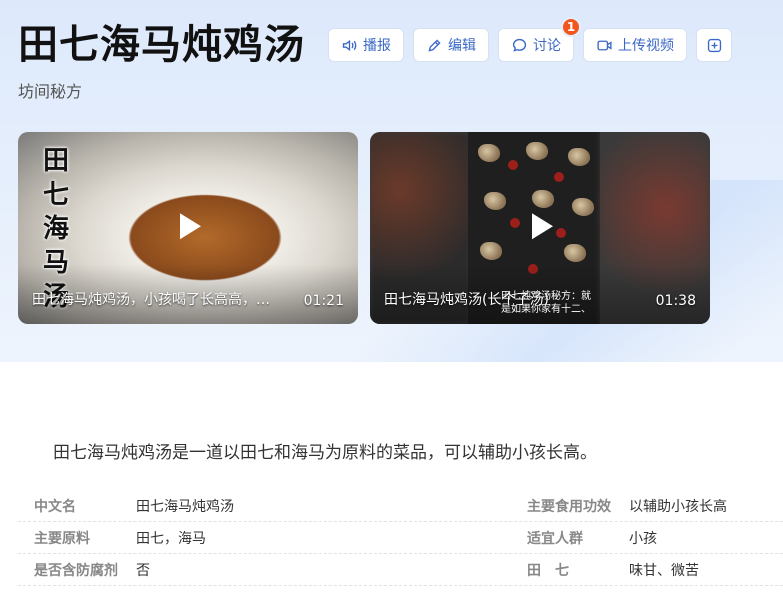 This screenshot has height=595, width=783. I want to click on info-value: 田七，海马, so click(171, 538).